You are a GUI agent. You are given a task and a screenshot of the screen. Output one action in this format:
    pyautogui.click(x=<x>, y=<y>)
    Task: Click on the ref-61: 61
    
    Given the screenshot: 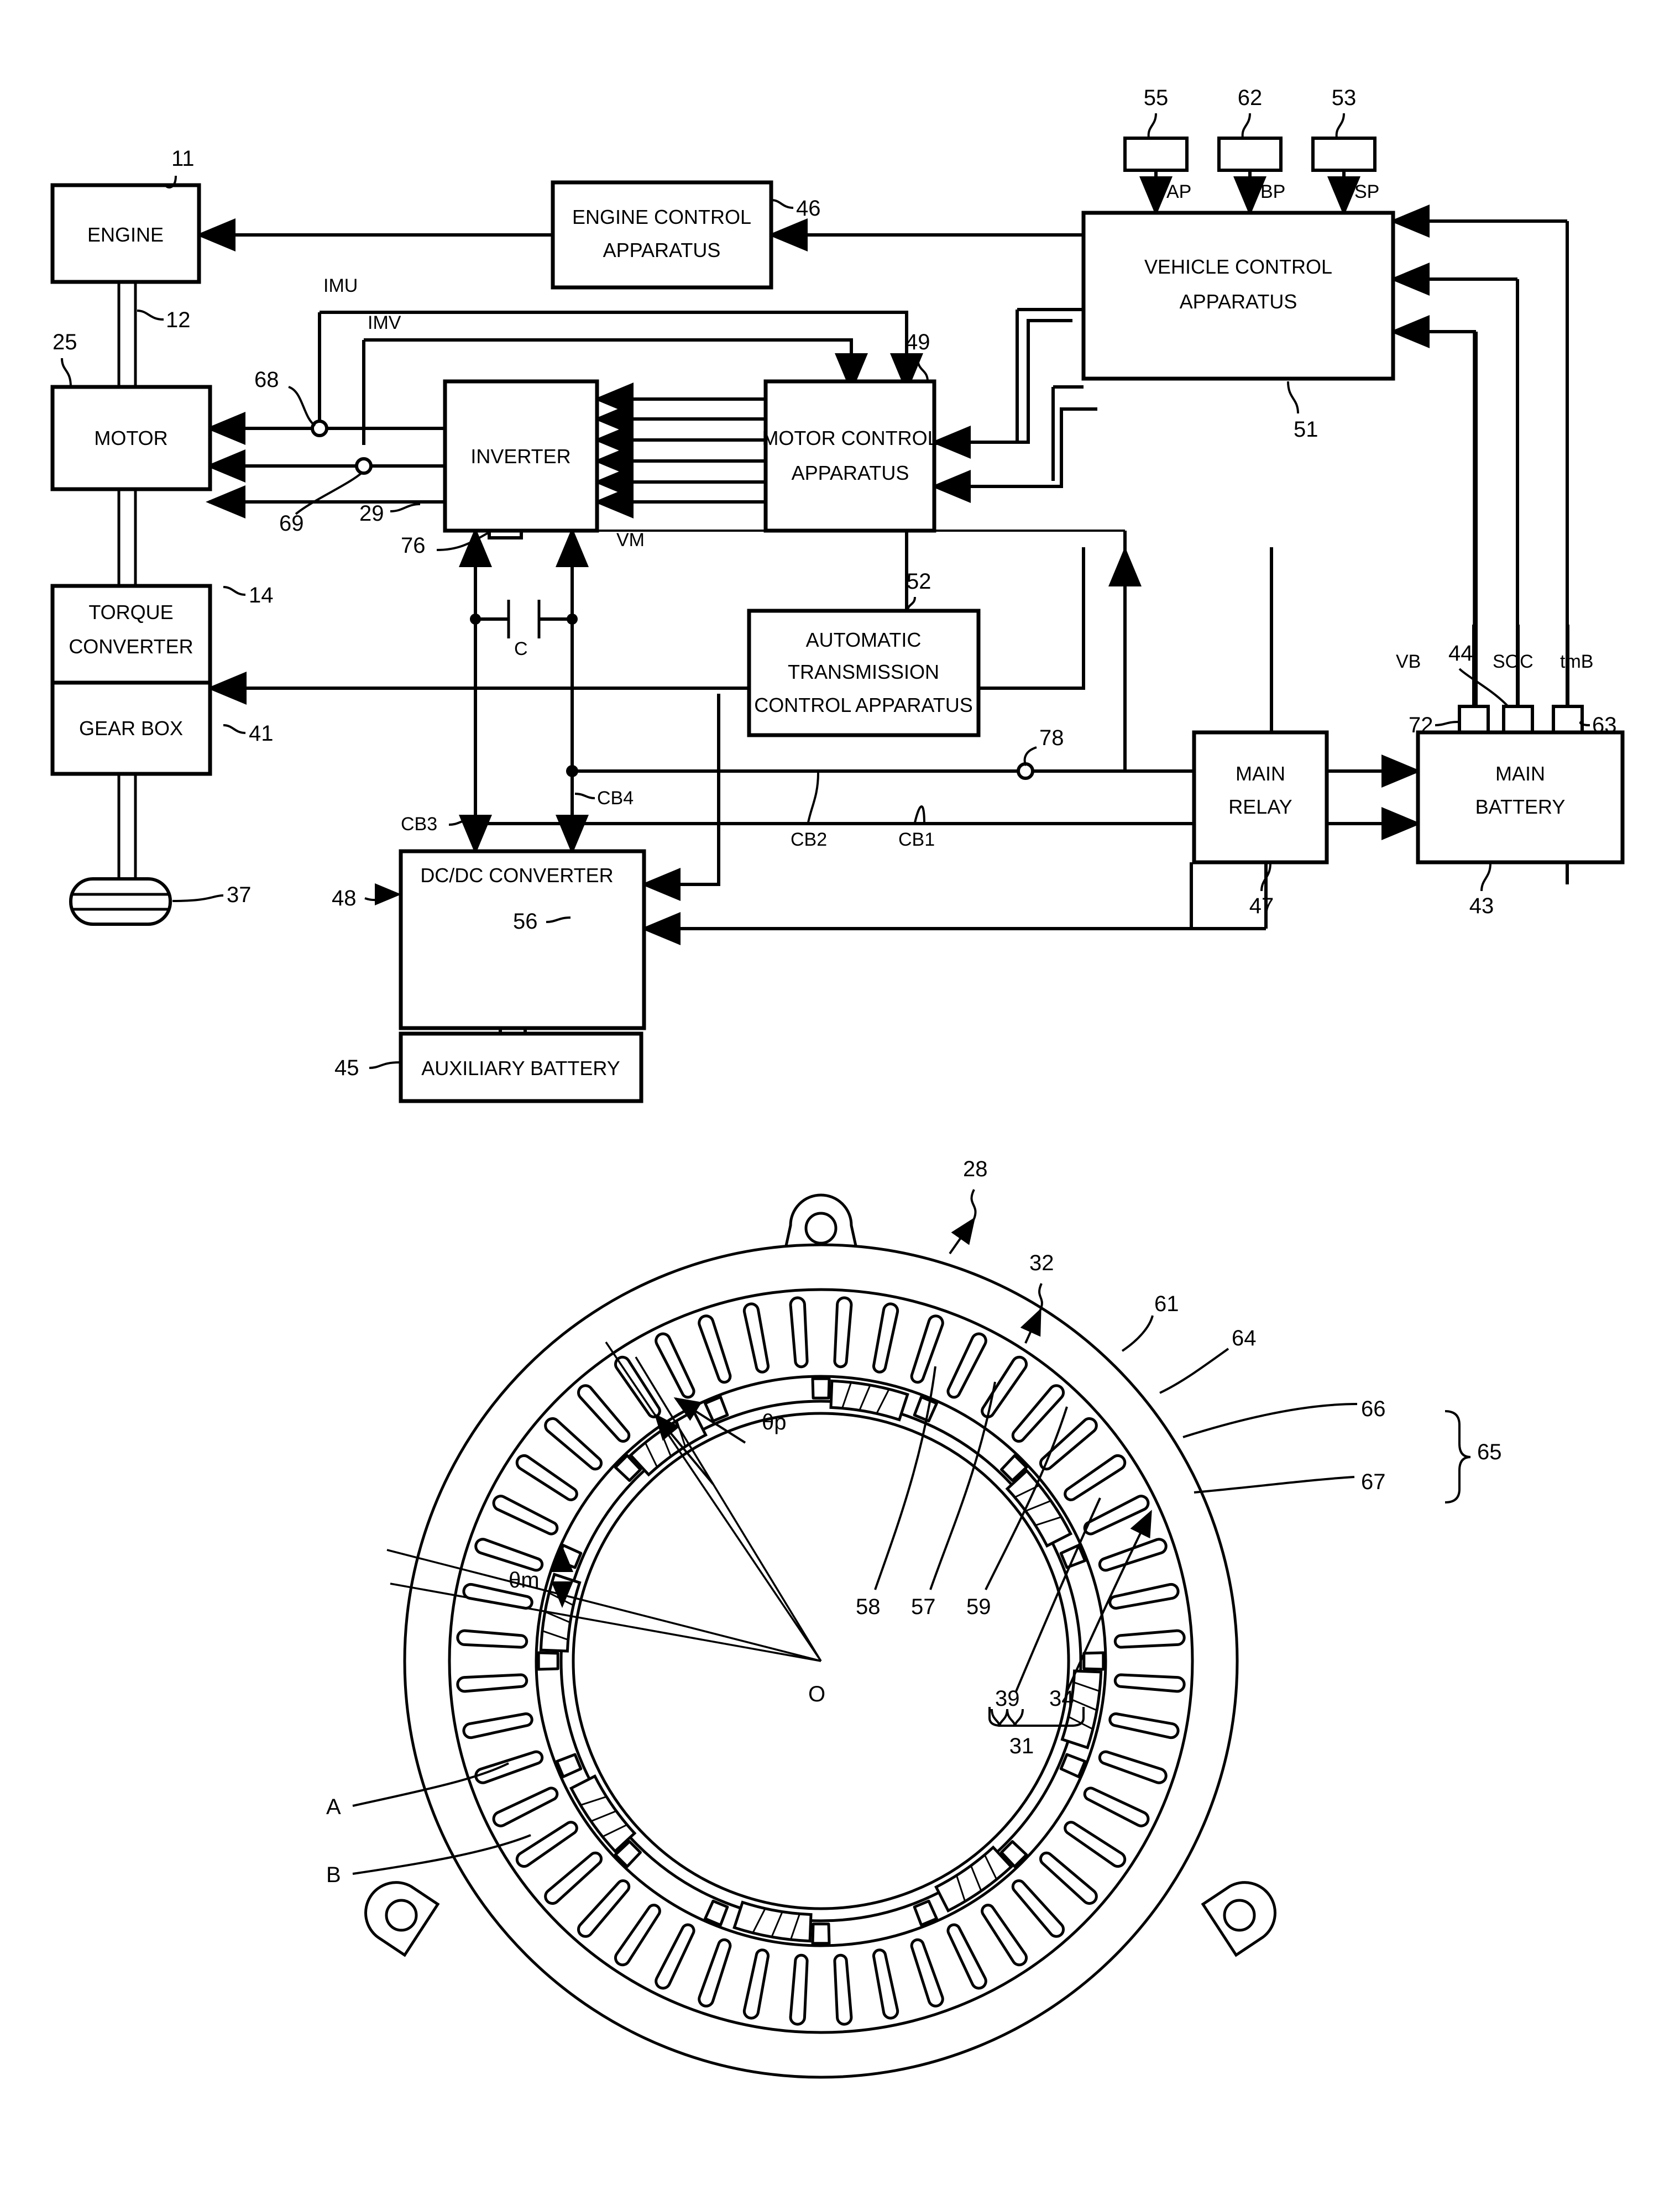 What is the action you would take?
    pyautogui.click(x=1166, y=1304)
    